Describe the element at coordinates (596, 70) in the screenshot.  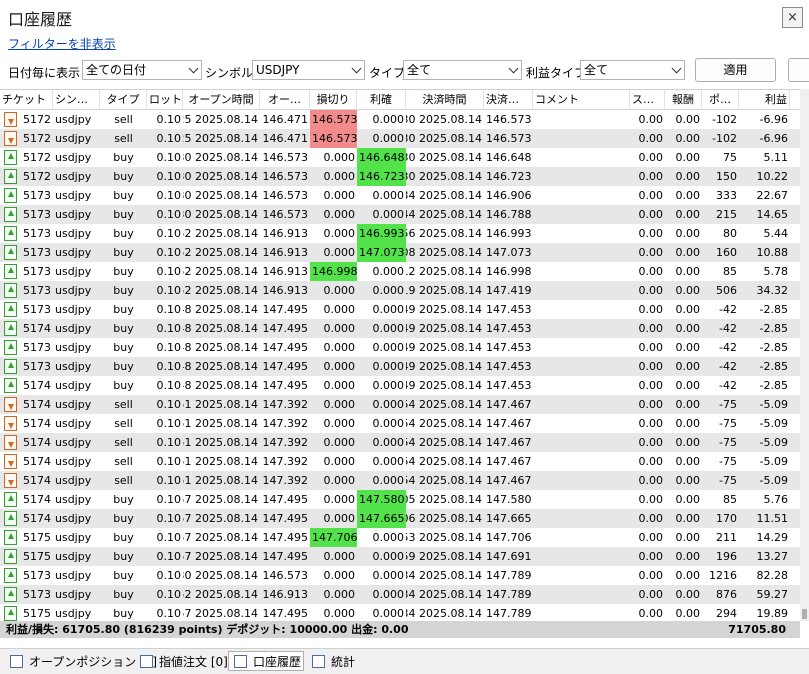
I see `profit-type-filter-value: 全て` at that location.